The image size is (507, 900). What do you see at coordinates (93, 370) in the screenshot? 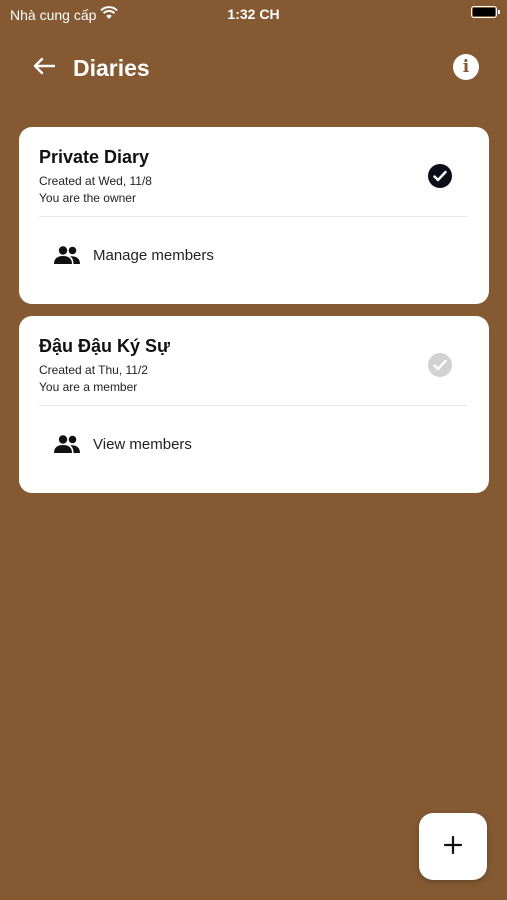
I see `diary-created-date: Created at Thu, 11/2` at bounding box center [93, 370].